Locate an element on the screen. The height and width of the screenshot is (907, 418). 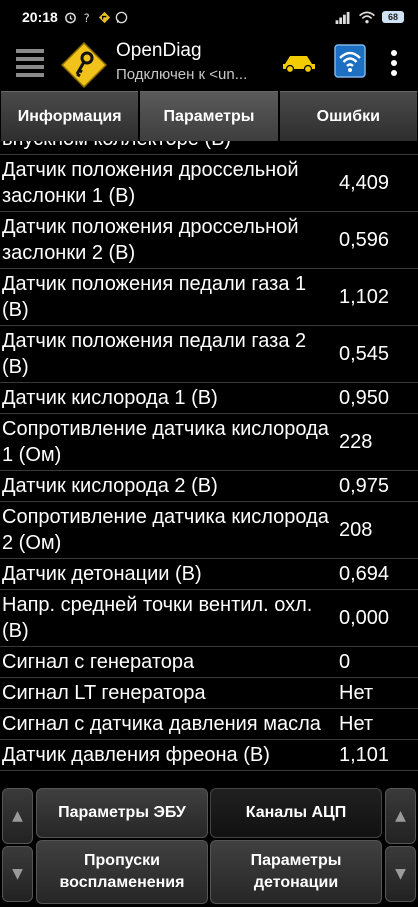
list-item: Датчик кислорода 2 (В) 0,975 is located at coordinates (209, 486).